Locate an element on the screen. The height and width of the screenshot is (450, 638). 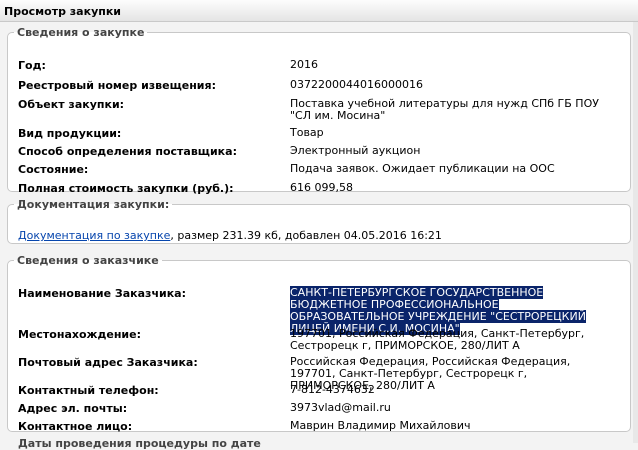
total-cost-value: 616 099,58 is located at coordinates (321, 187).